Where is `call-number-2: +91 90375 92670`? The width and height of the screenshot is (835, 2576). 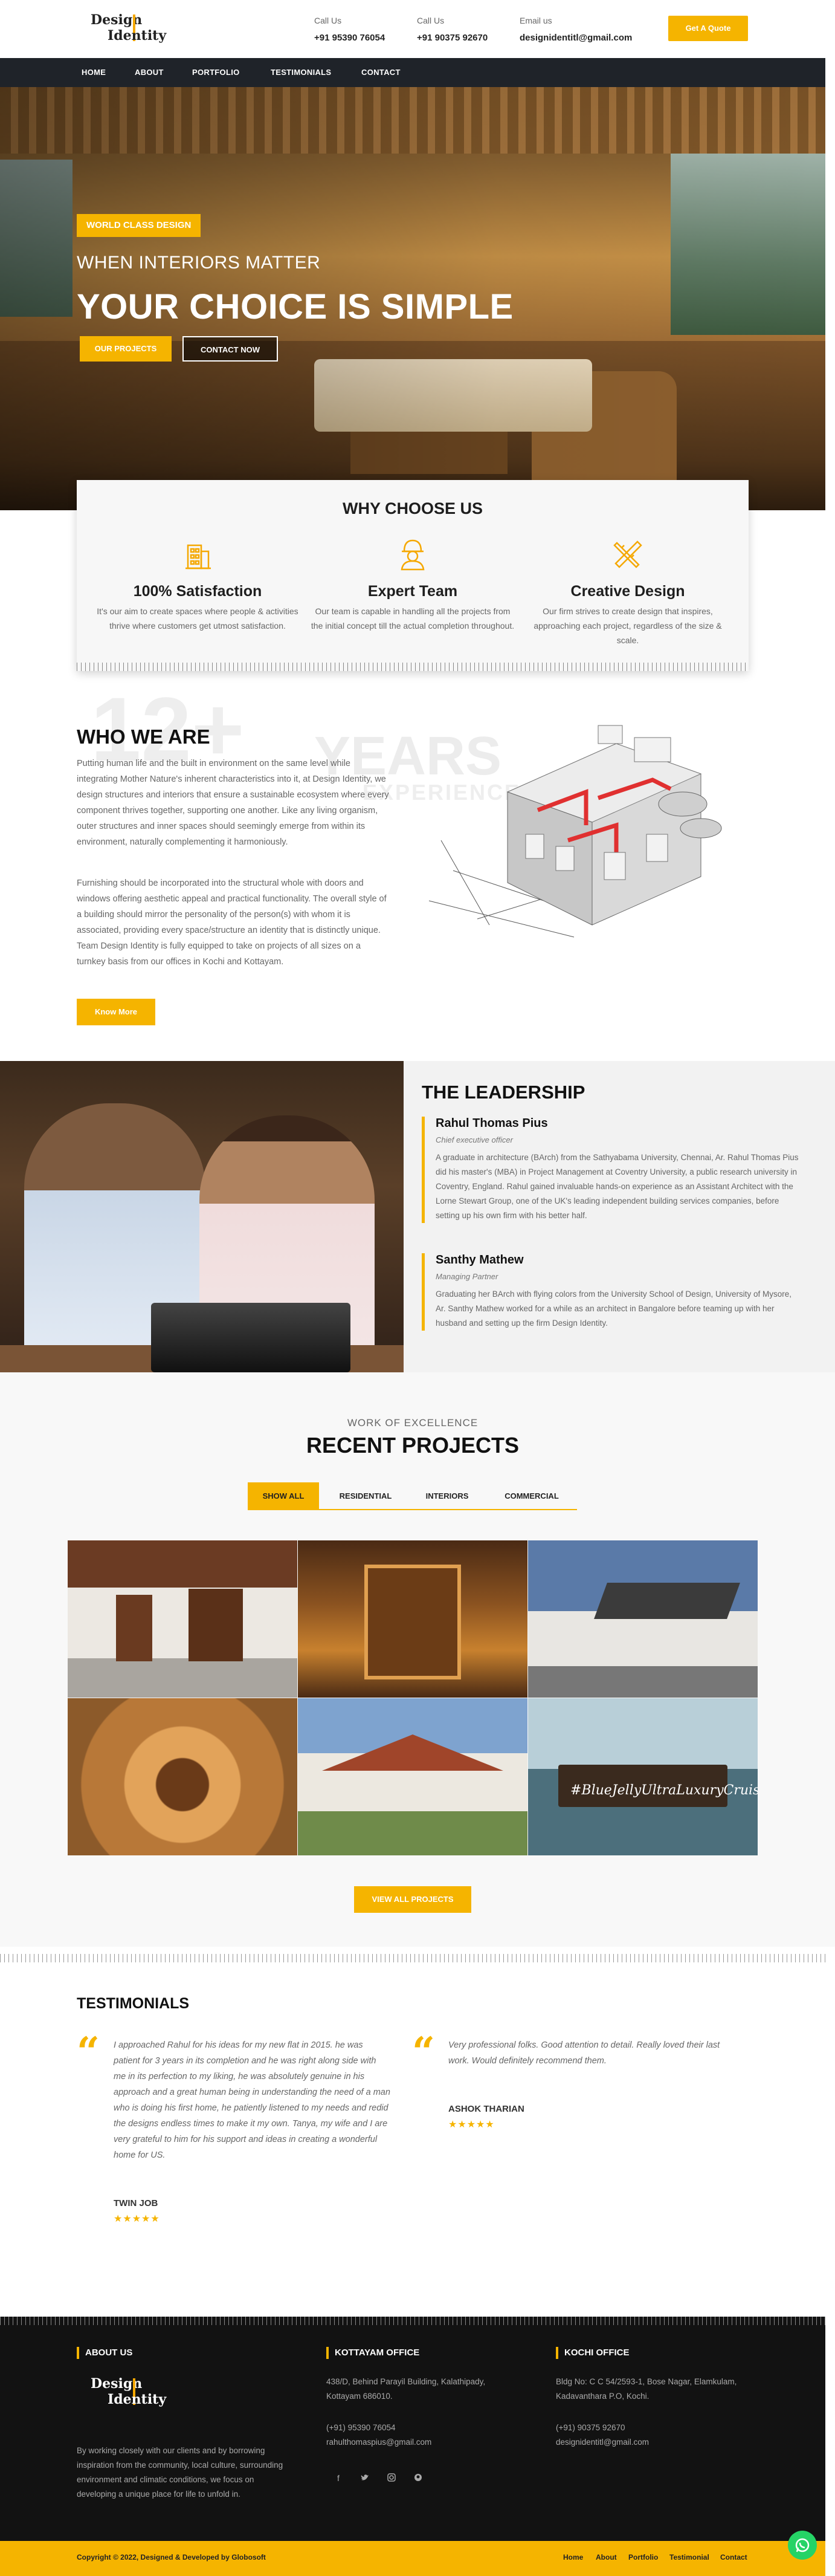
call-number-2: +91 90375 92670 is located at coordinates (452, 38).